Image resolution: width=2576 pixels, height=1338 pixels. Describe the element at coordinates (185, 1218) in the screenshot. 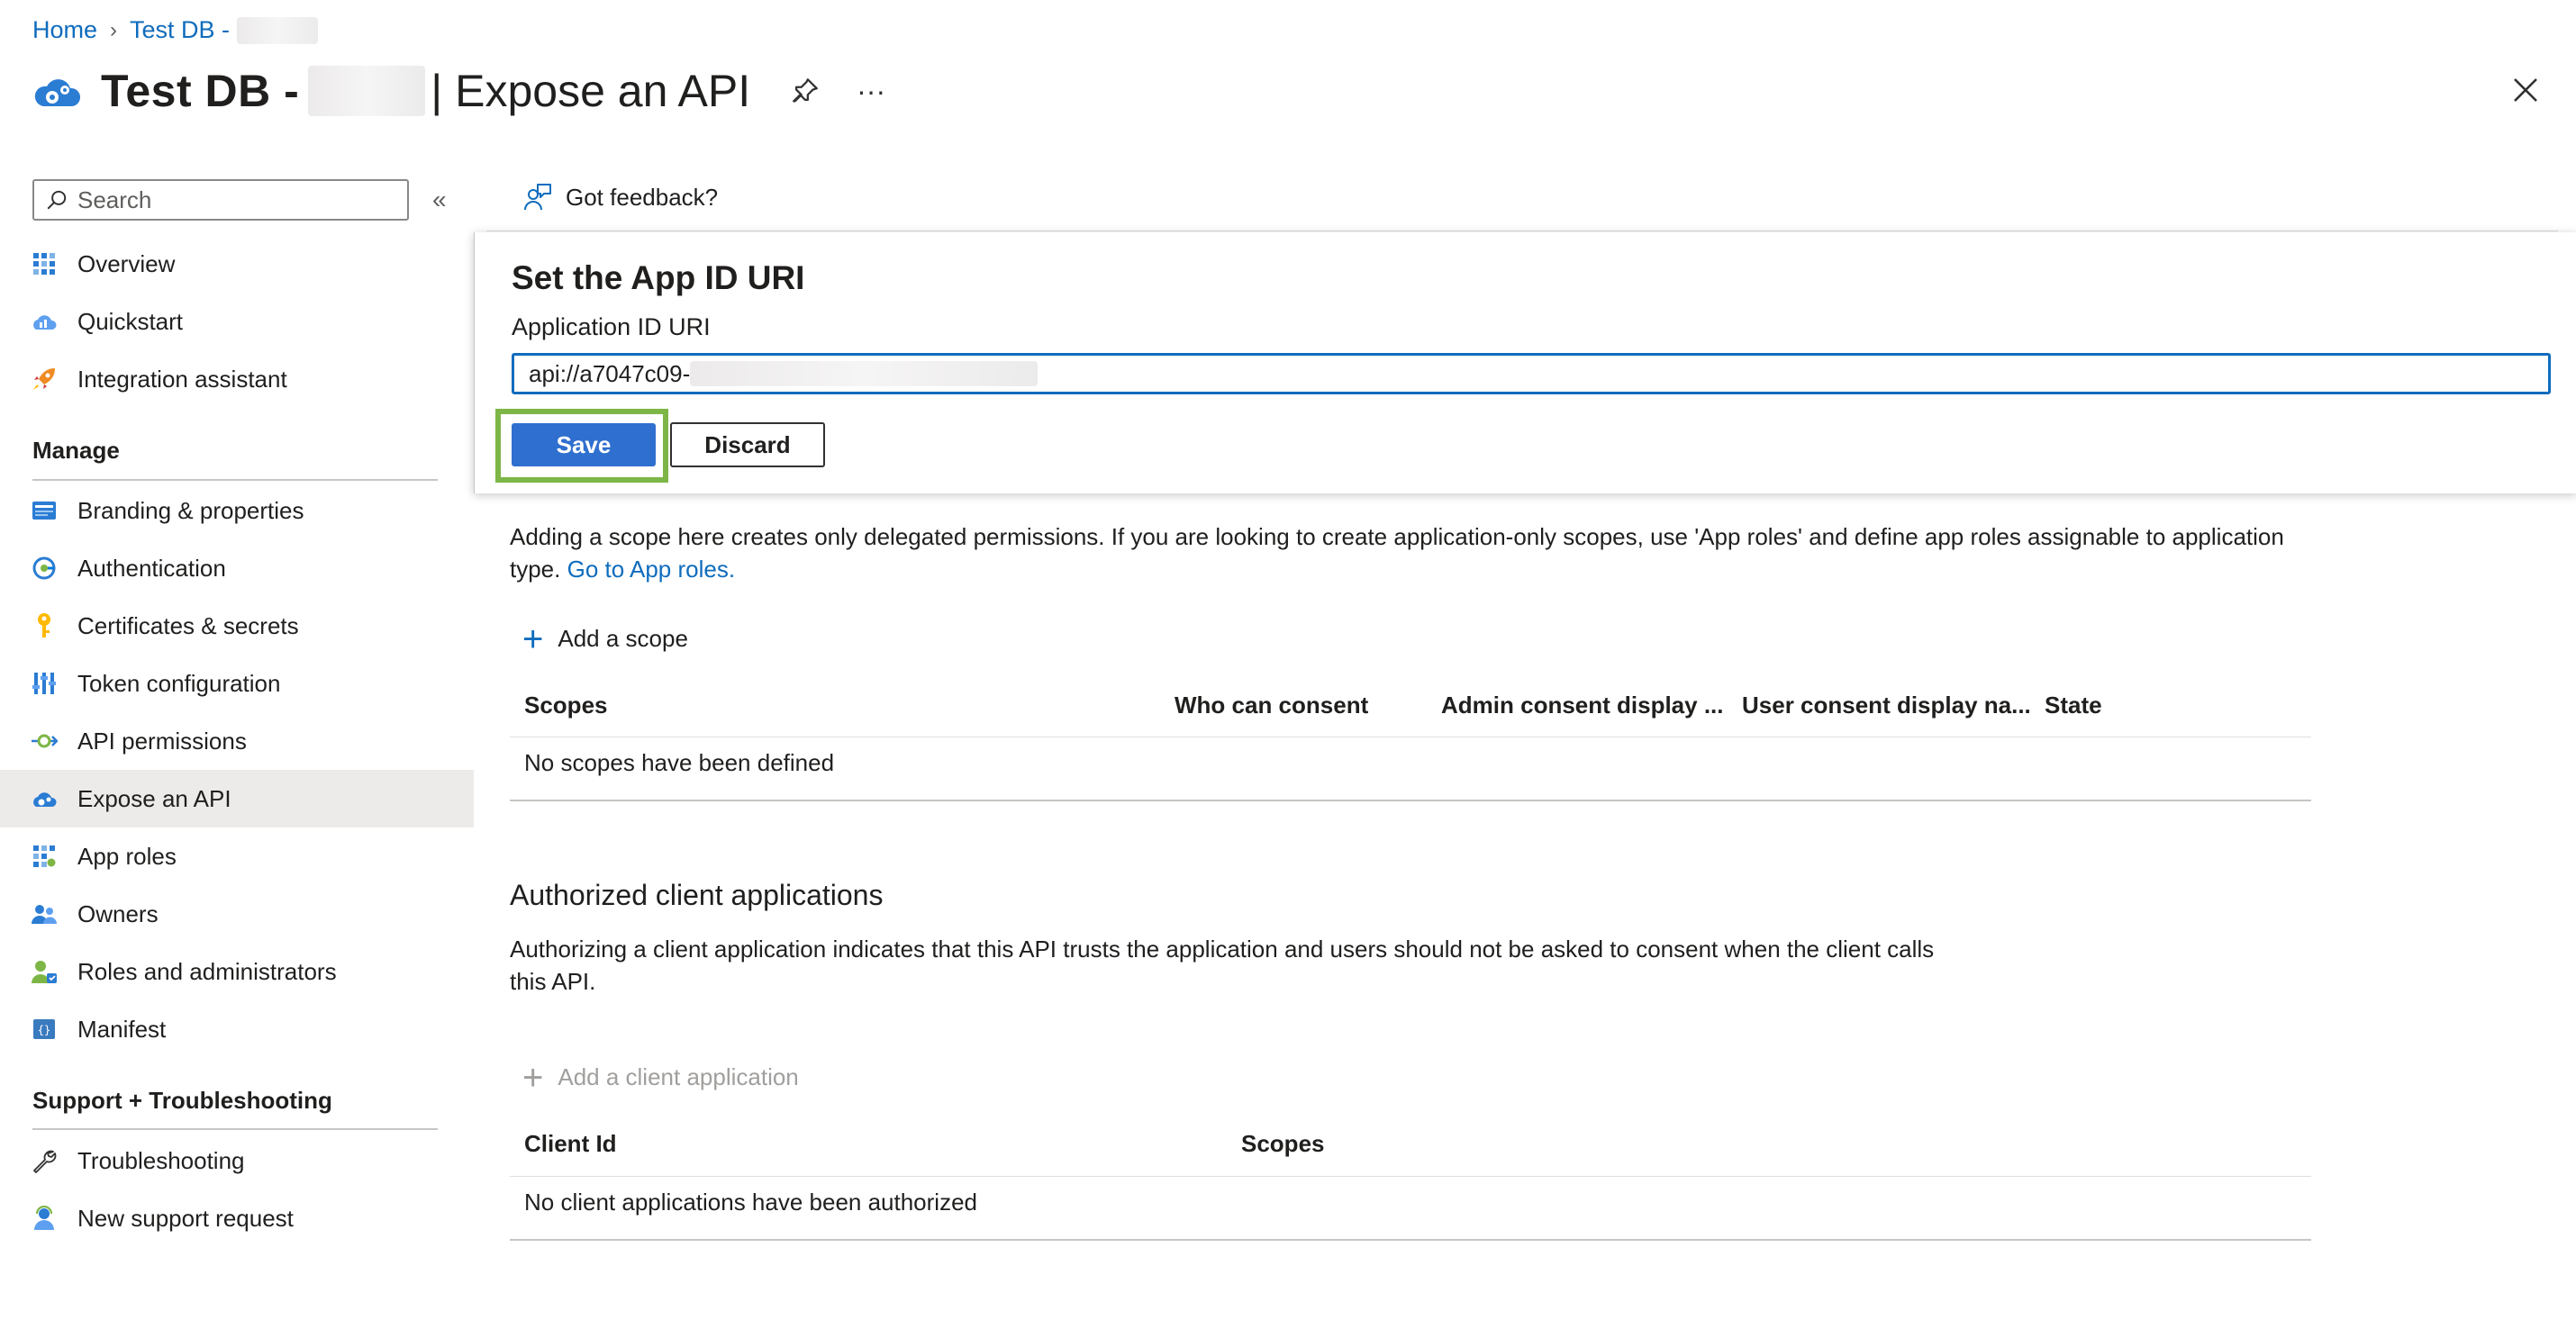

I see `sidebar-item-label: New support request` at that location.